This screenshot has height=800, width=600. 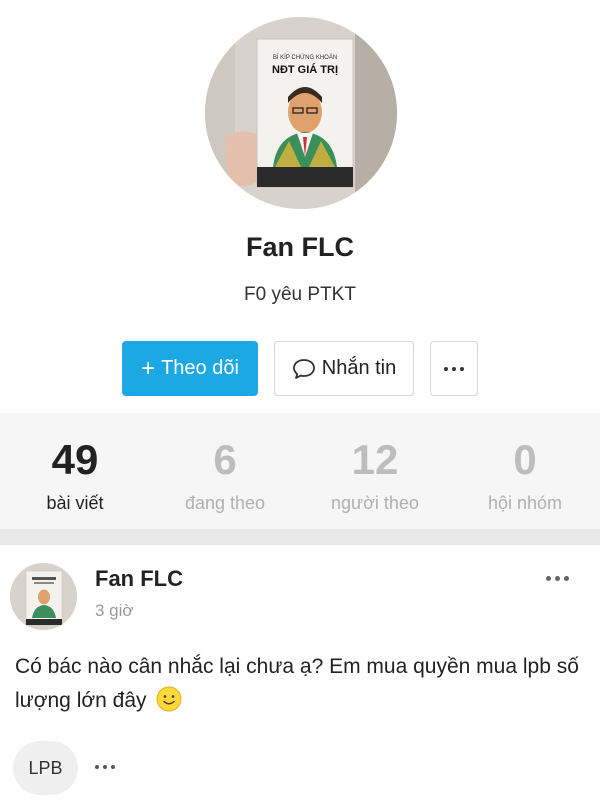 I want to click on stat-followers: 12 người theo, so click(x=375, y=471).